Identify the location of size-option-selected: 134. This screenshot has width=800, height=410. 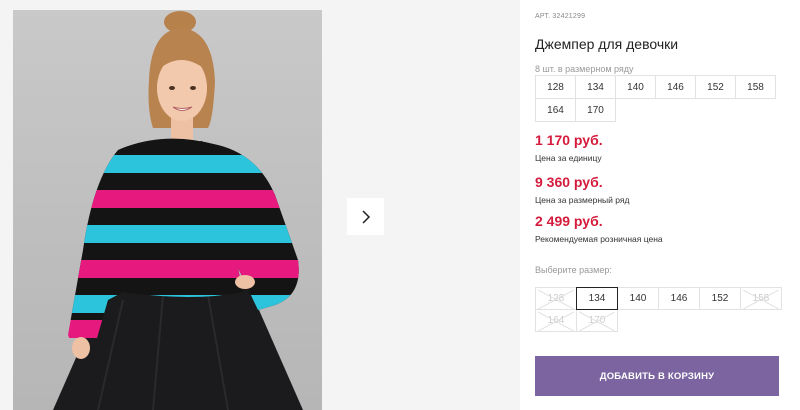
(597, 298).